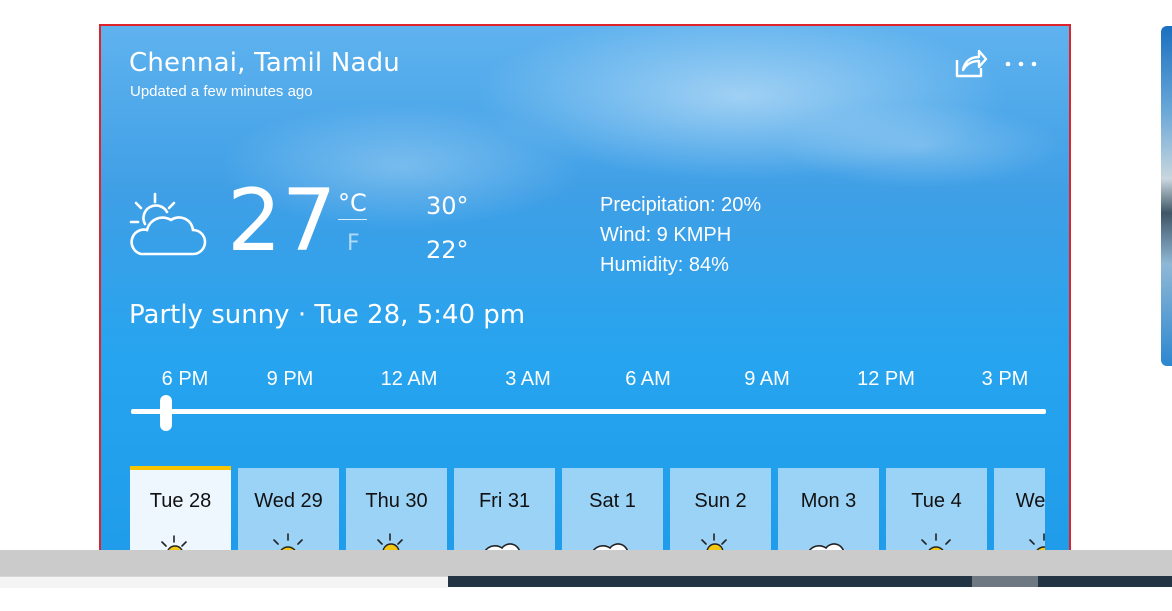 The image size is (1172, 611). What do you see at coordinates (221, 91) in the screenshot?
I see `updated-text: Updated a few minutes ago` at bounding box center [221, 91].